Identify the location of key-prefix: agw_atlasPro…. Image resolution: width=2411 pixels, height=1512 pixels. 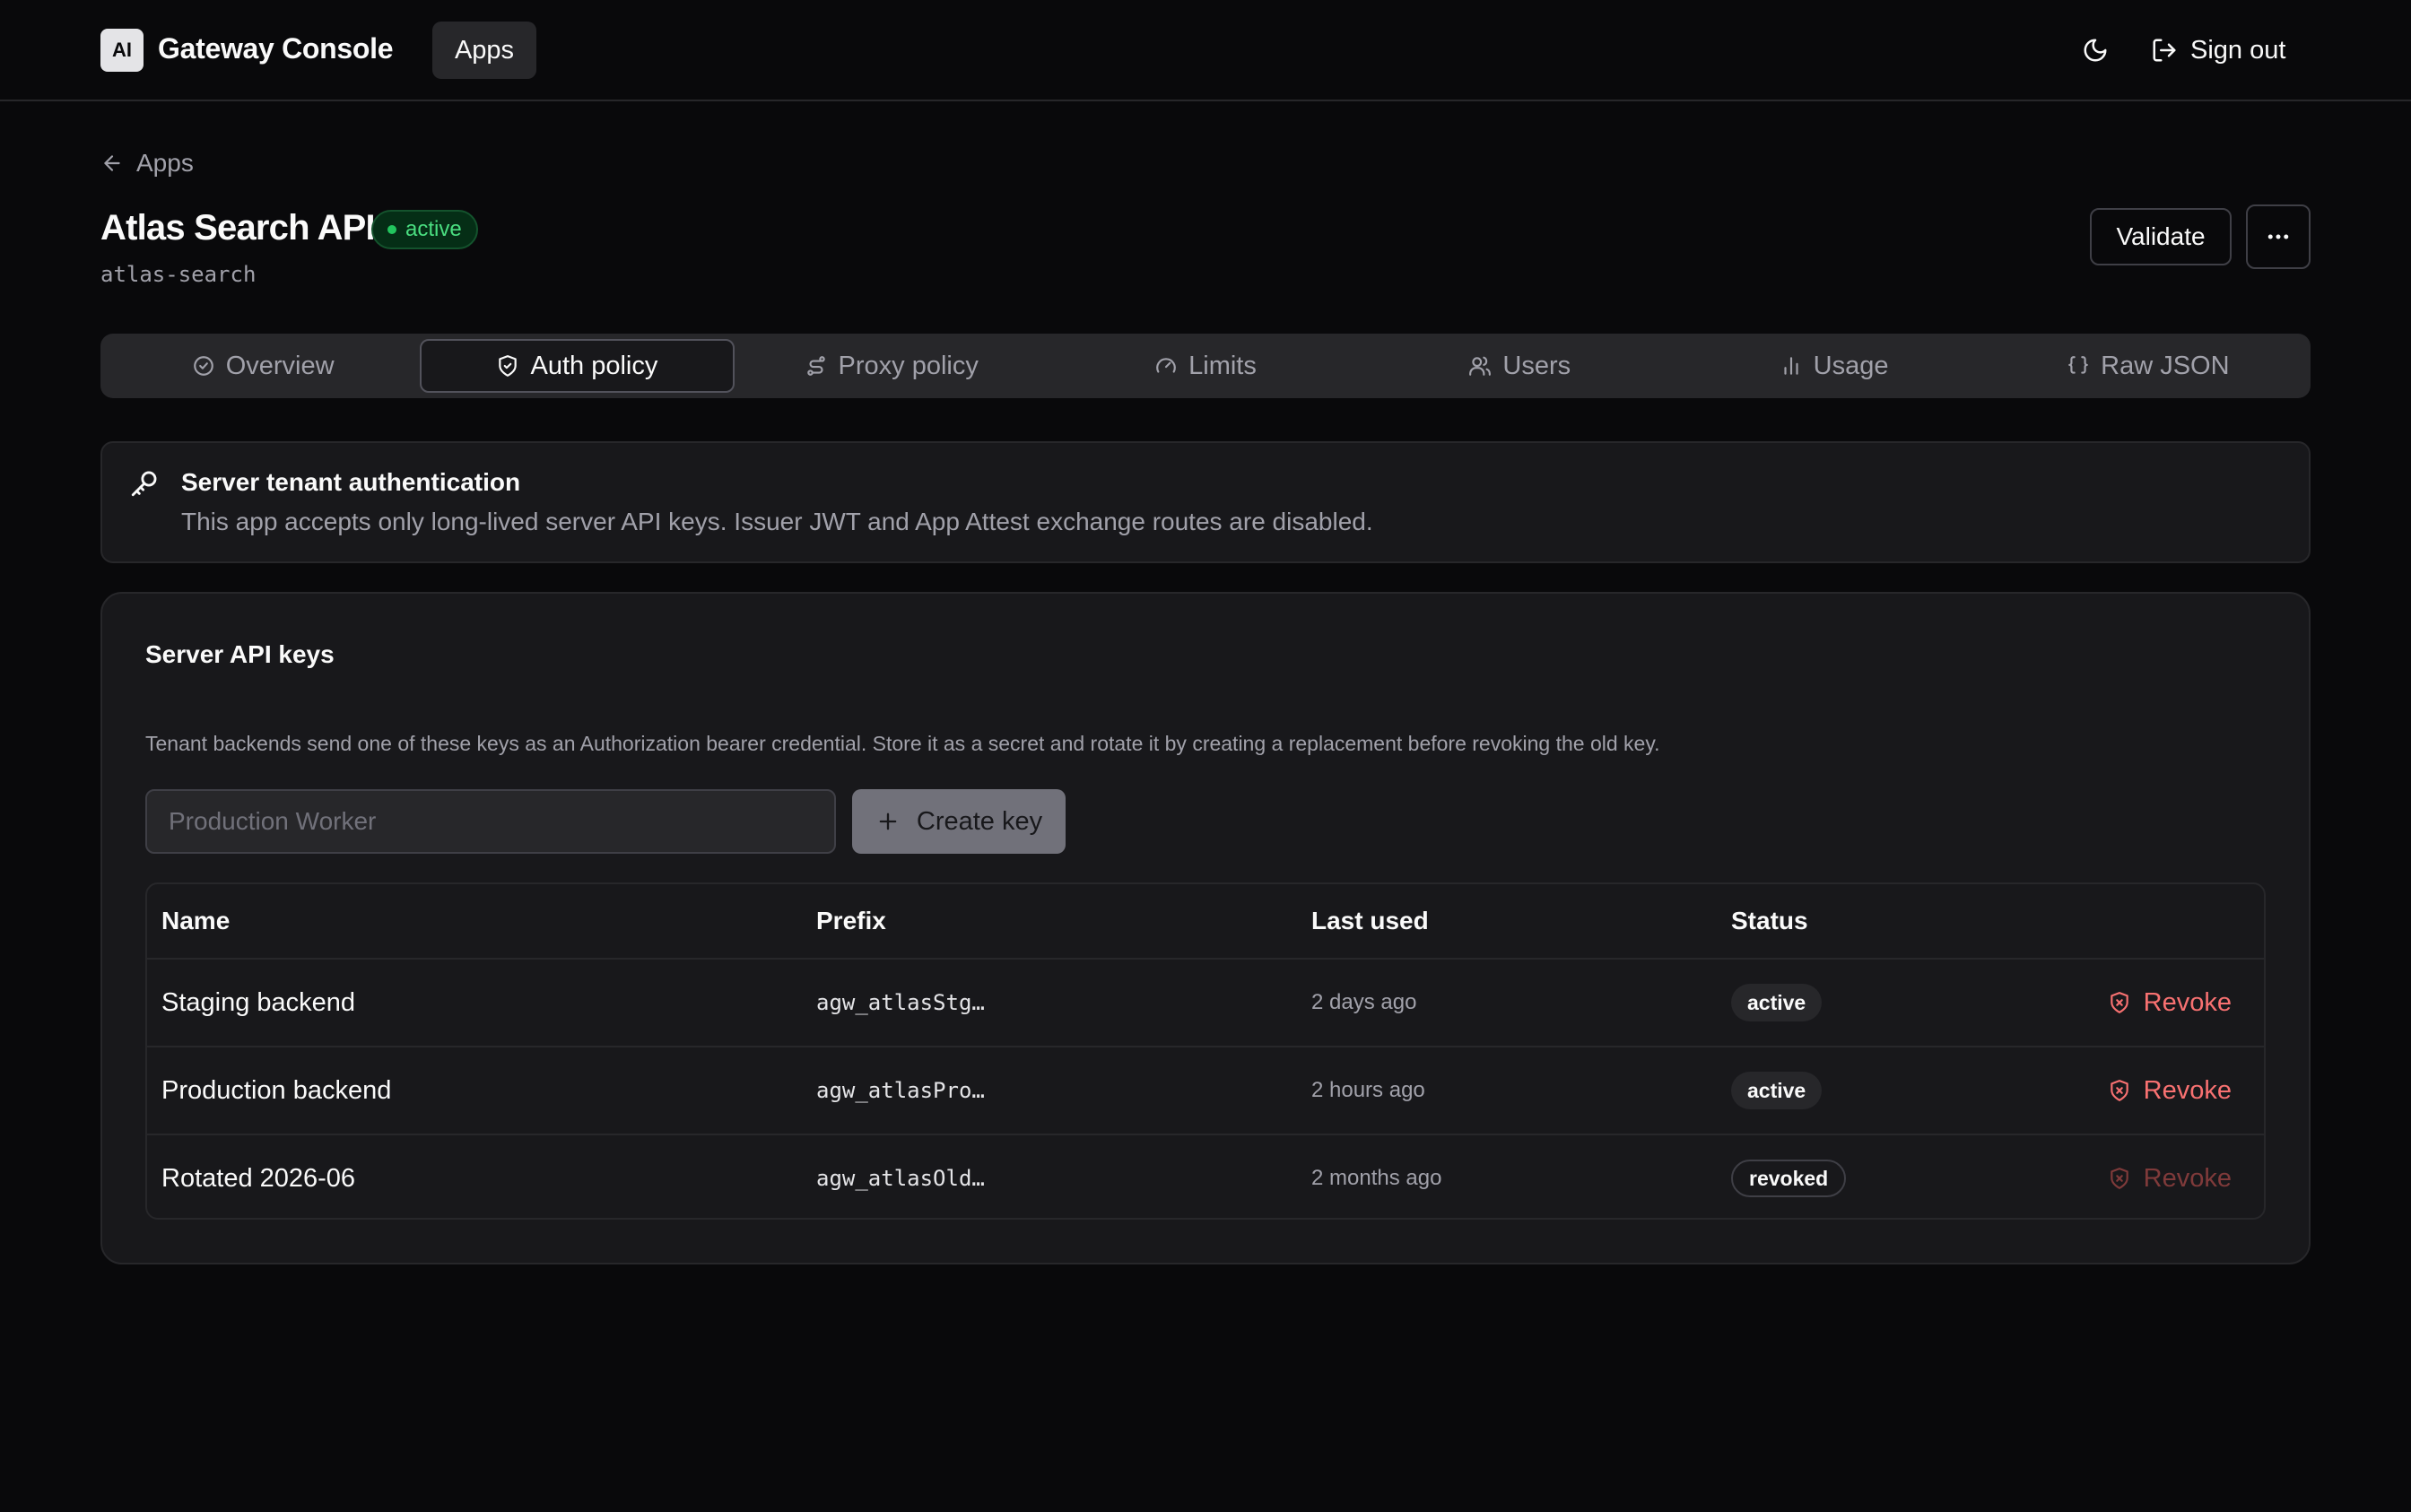
(900, 1090).